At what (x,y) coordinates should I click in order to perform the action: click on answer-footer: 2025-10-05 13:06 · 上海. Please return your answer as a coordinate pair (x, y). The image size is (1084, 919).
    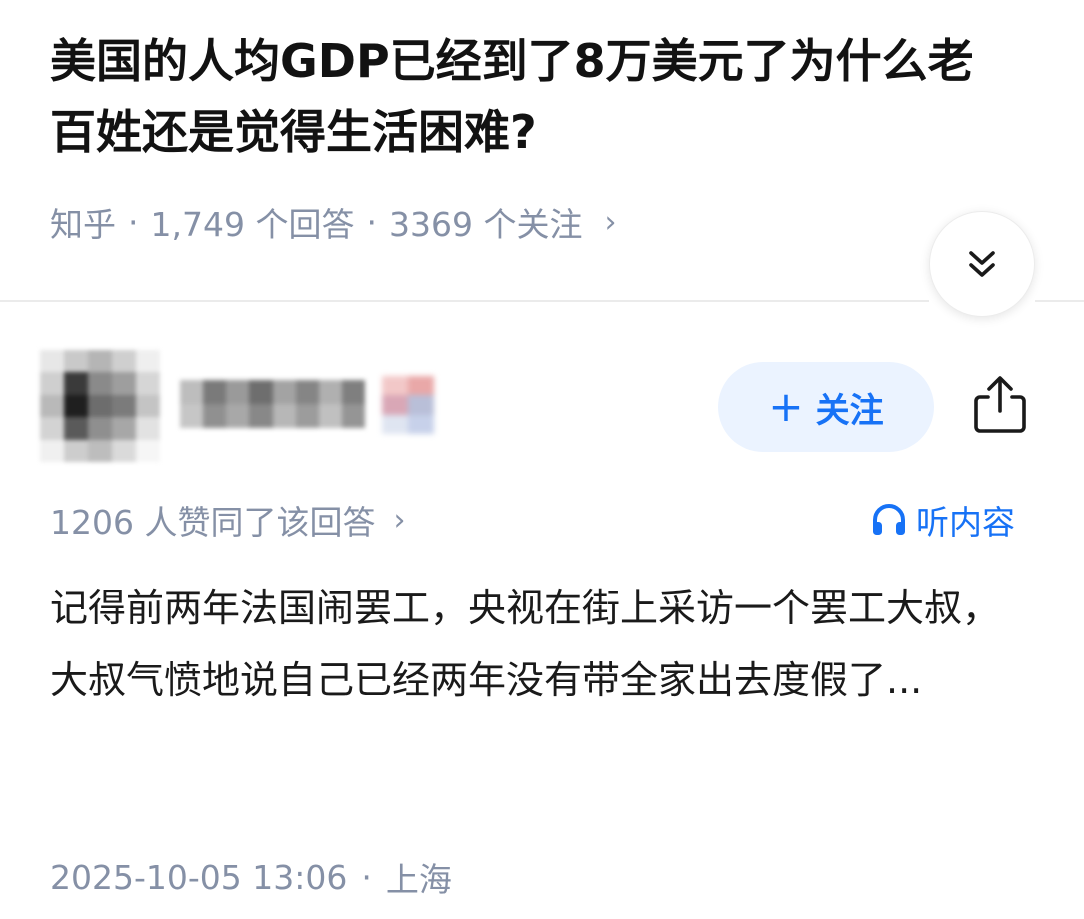
    Looking at the image, I should click on (251, 877).